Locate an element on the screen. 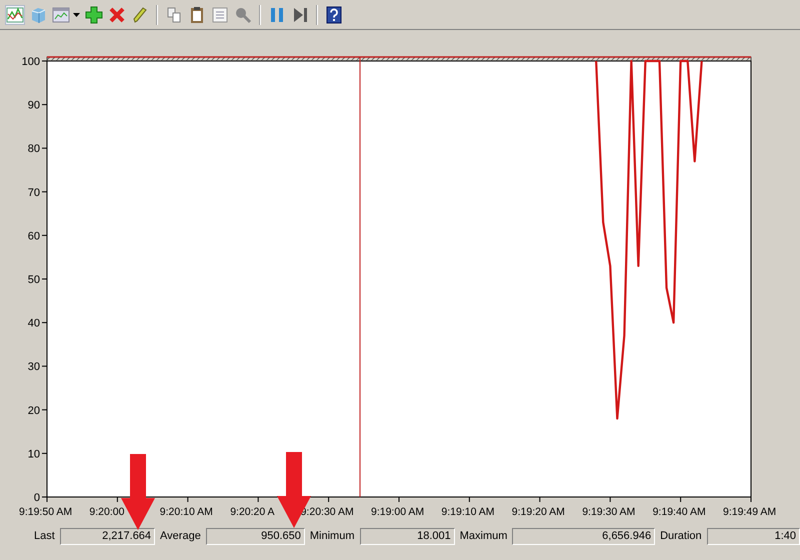 The image size is (800, 560). y-tick-label: 80 is located at coordinates (34, 149).